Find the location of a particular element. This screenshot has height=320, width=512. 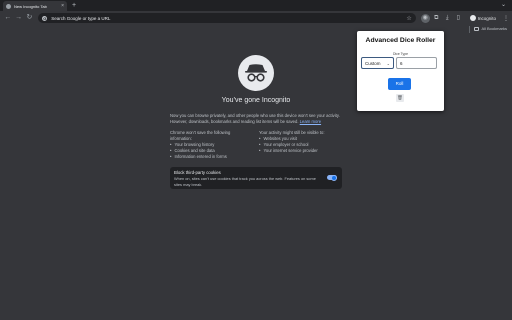

all-bookmarks-label: All Bookmarks is located at coordinates (494, 28).